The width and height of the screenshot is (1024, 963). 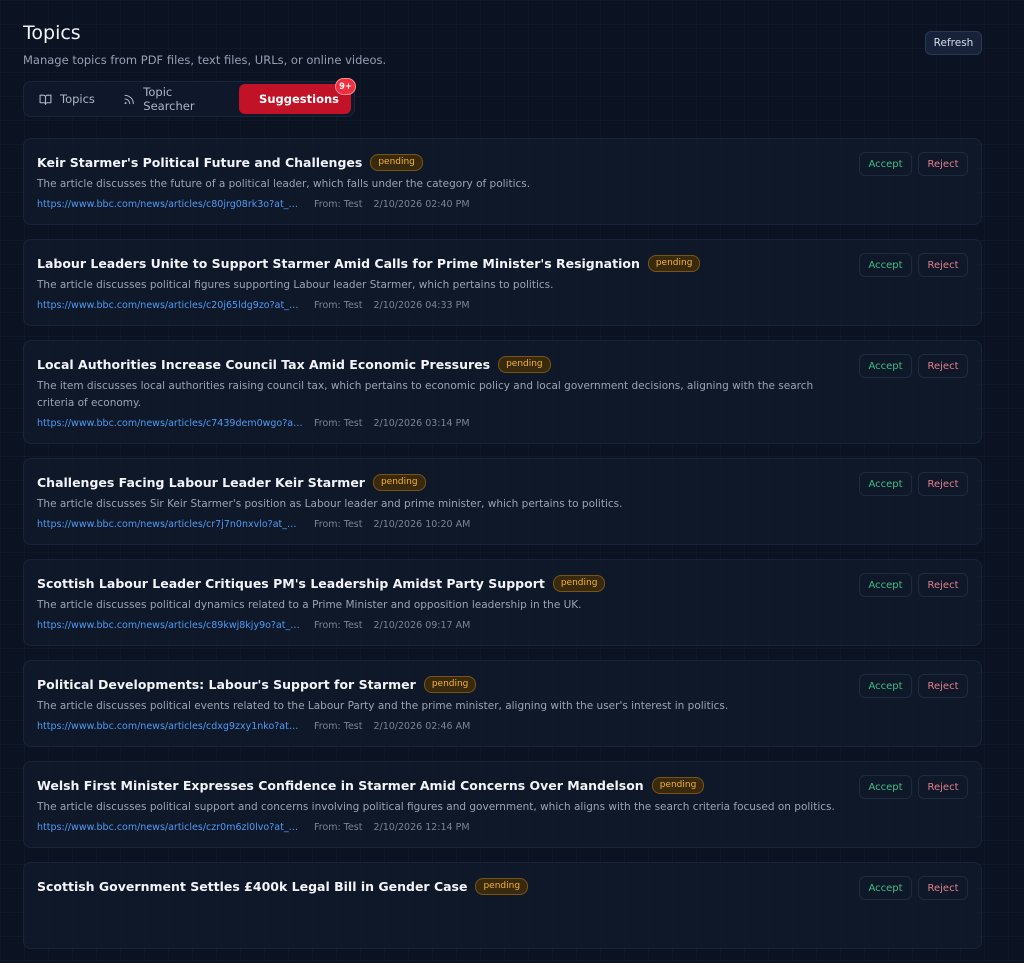 I want to click on timestamp: 2/10/2026 02:46 AM, so click(x=421, y=726).